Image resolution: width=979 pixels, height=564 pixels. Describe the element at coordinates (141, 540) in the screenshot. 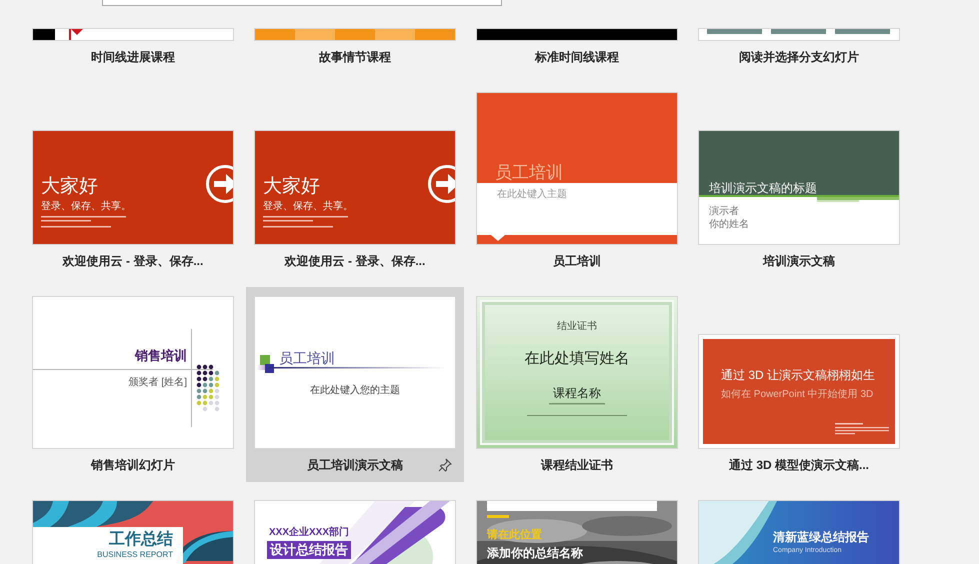

I see `slide-title: 工作总结` at that location.